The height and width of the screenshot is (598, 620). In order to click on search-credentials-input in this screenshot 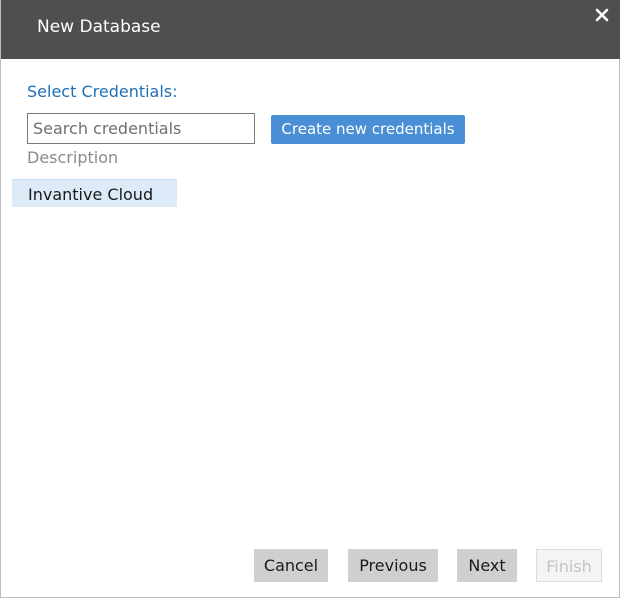, I will do `click(141, 128)`.